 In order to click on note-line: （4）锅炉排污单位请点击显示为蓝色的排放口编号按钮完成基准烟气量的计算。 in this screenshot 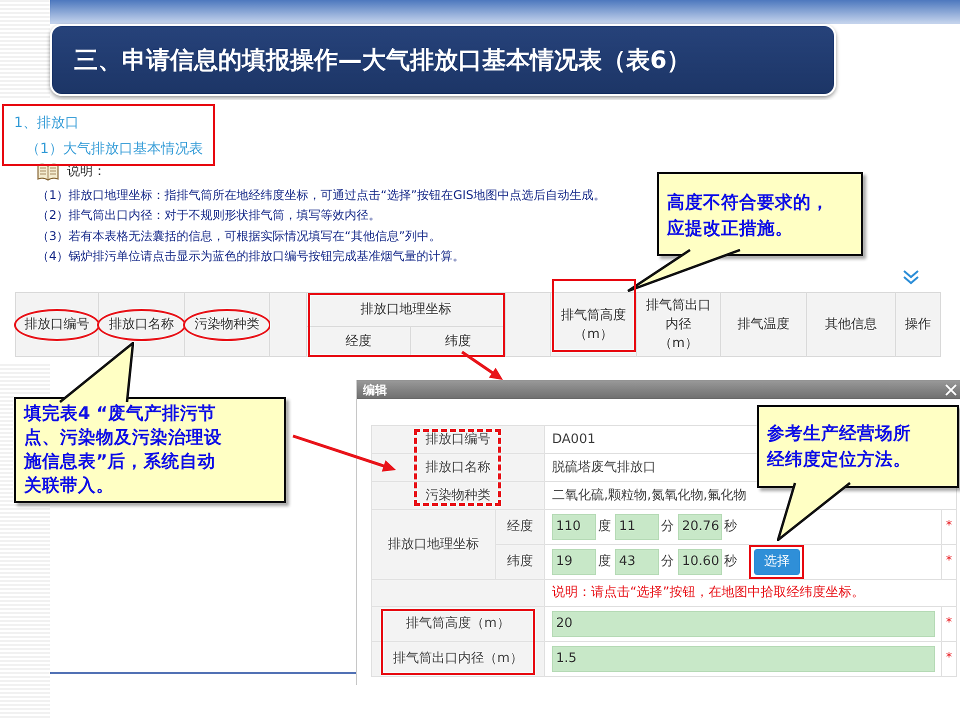, I will do `click(251, 256)`.